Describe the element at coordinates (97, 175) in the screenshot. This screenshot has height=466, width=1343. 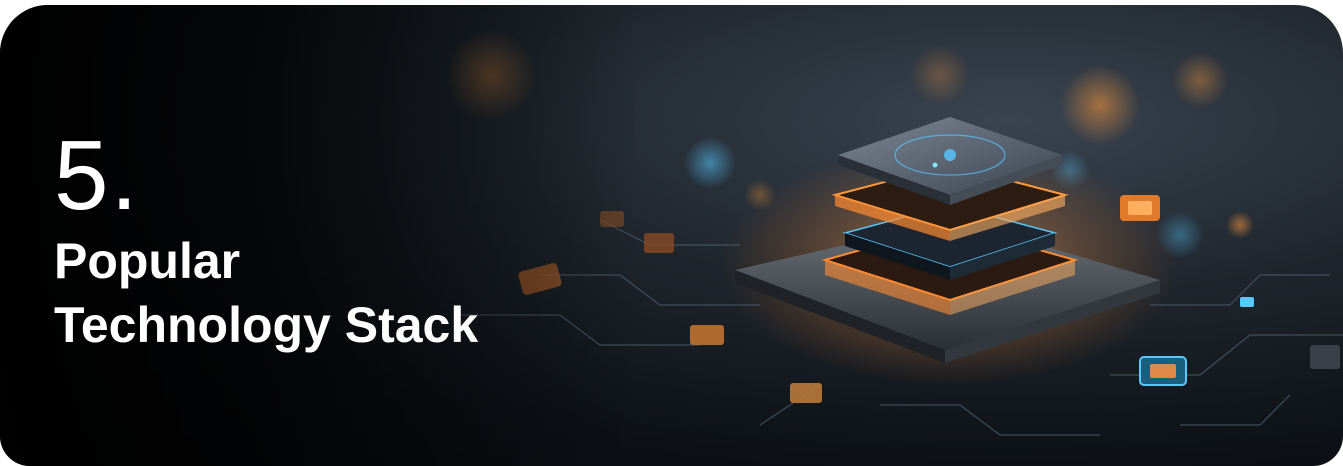
I see `section-number: 5.` at that location.